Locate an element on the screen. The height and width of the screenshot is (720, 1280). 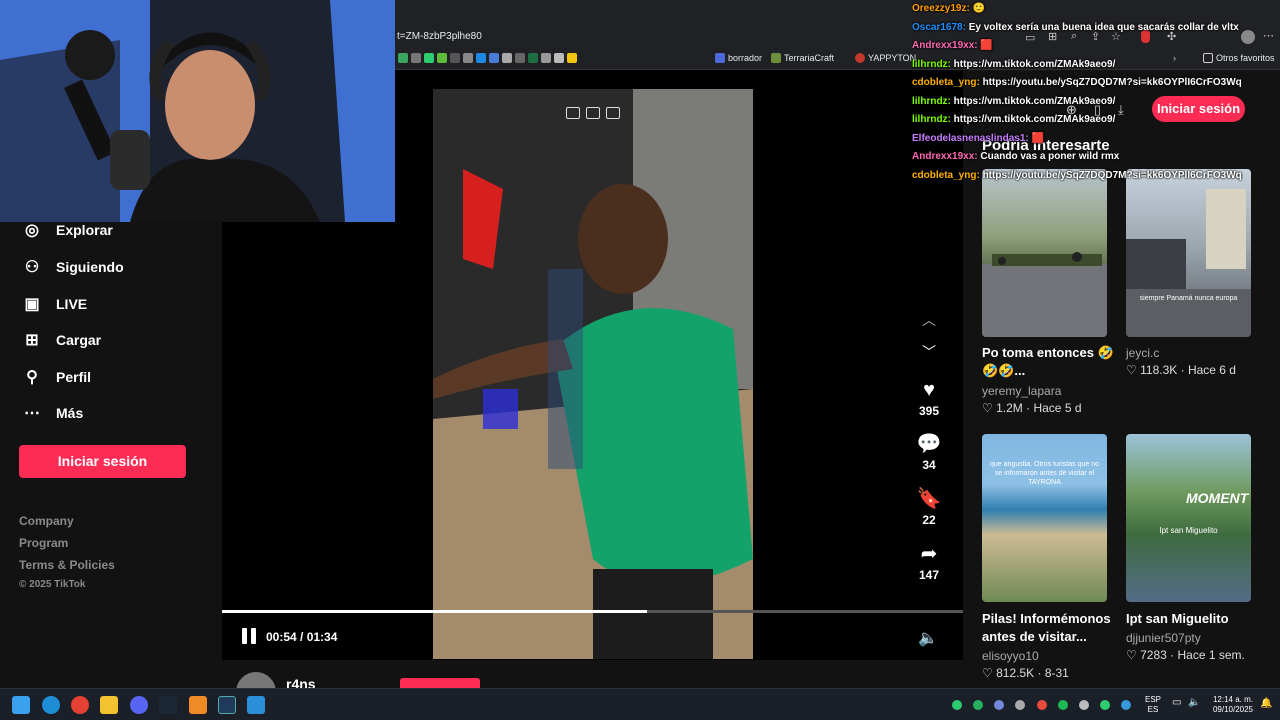
sidebar-item-cargar: ⊞ Cargar is located at coordinates (61, 340).